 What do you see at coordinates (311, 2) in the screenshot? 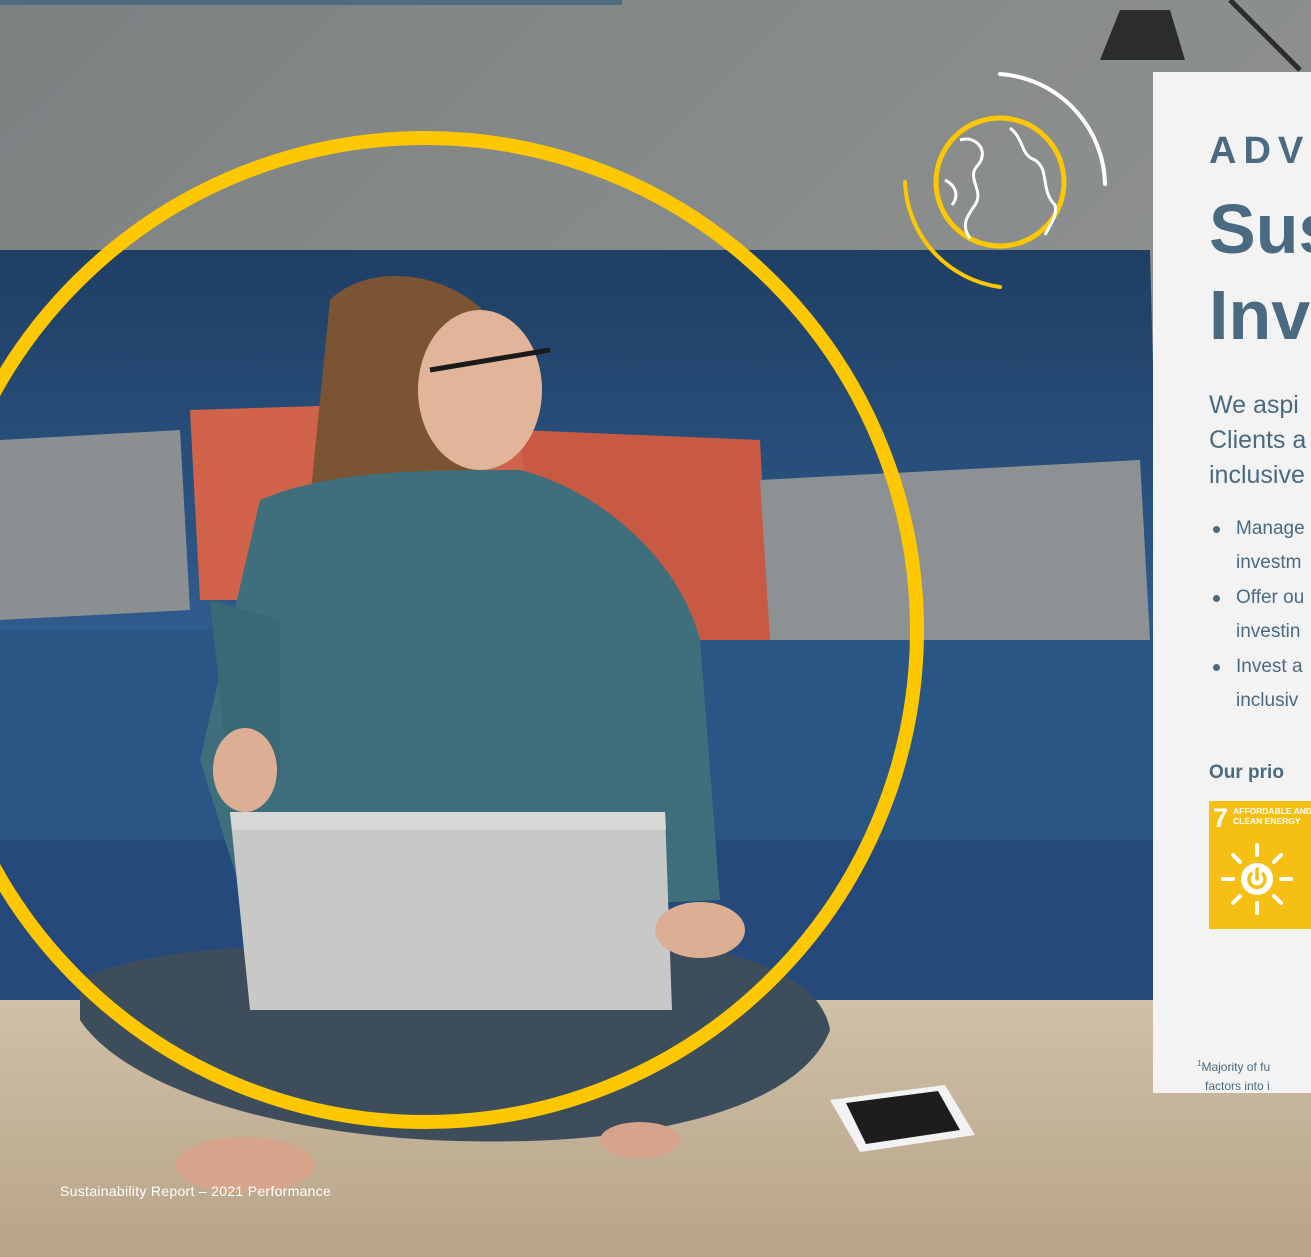
I see `top-accent-bar` at bounding box center [311, 2].